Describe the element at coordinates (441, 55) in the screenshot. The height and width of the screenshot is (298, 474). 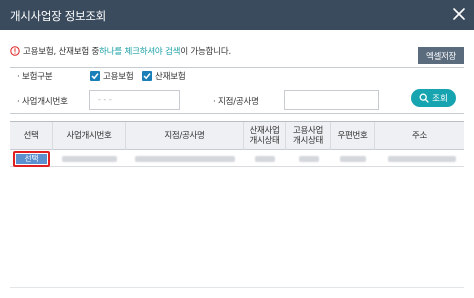
I see `excel-save-button: 엑셀저장` at that location.